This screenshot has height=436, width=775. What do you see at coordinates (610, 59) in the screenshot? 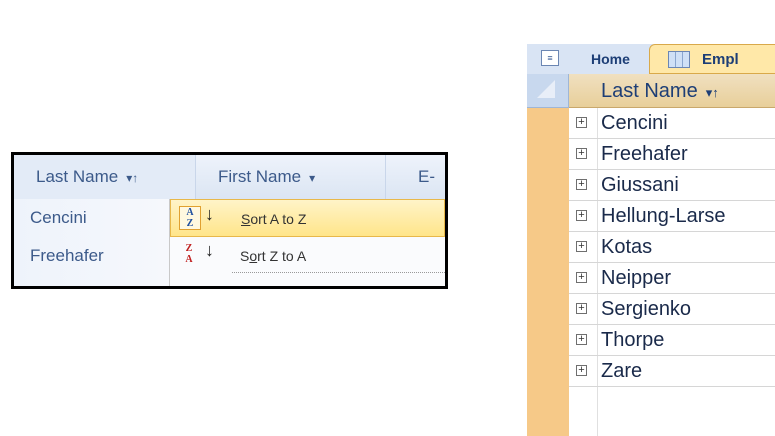
I see `tab-label: Home` at bounding box center [610, 59].